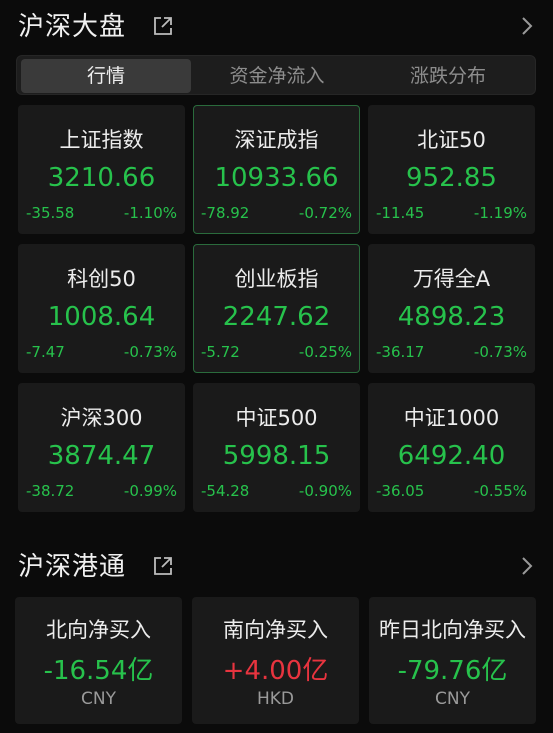  Describe the element at coordinates (101, 456) in the screenshot. I see `index-value: 3874.47` at that location.